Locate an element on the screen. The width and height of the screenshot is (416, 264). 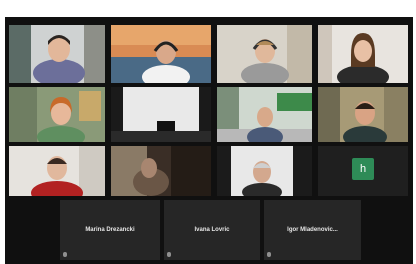
participant-name: Ivana Lovric is located at coordinates (212, 230).